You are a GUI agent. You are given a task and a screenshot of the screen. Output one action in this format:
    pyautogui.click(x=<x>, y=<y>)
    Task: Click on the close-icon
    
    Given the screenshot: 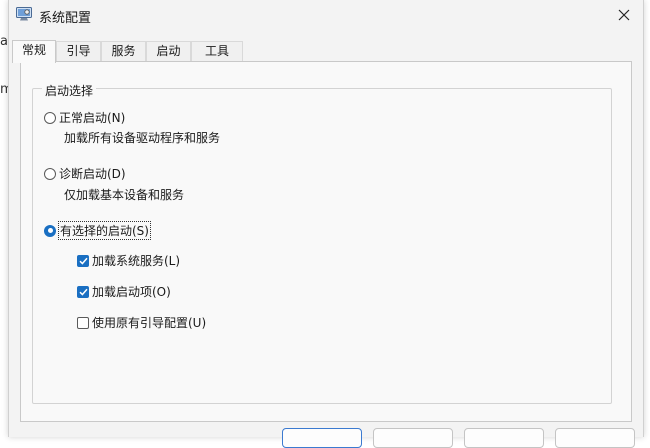 What is the action you would take?
    pyautogui.click(x=624, y=15)
    